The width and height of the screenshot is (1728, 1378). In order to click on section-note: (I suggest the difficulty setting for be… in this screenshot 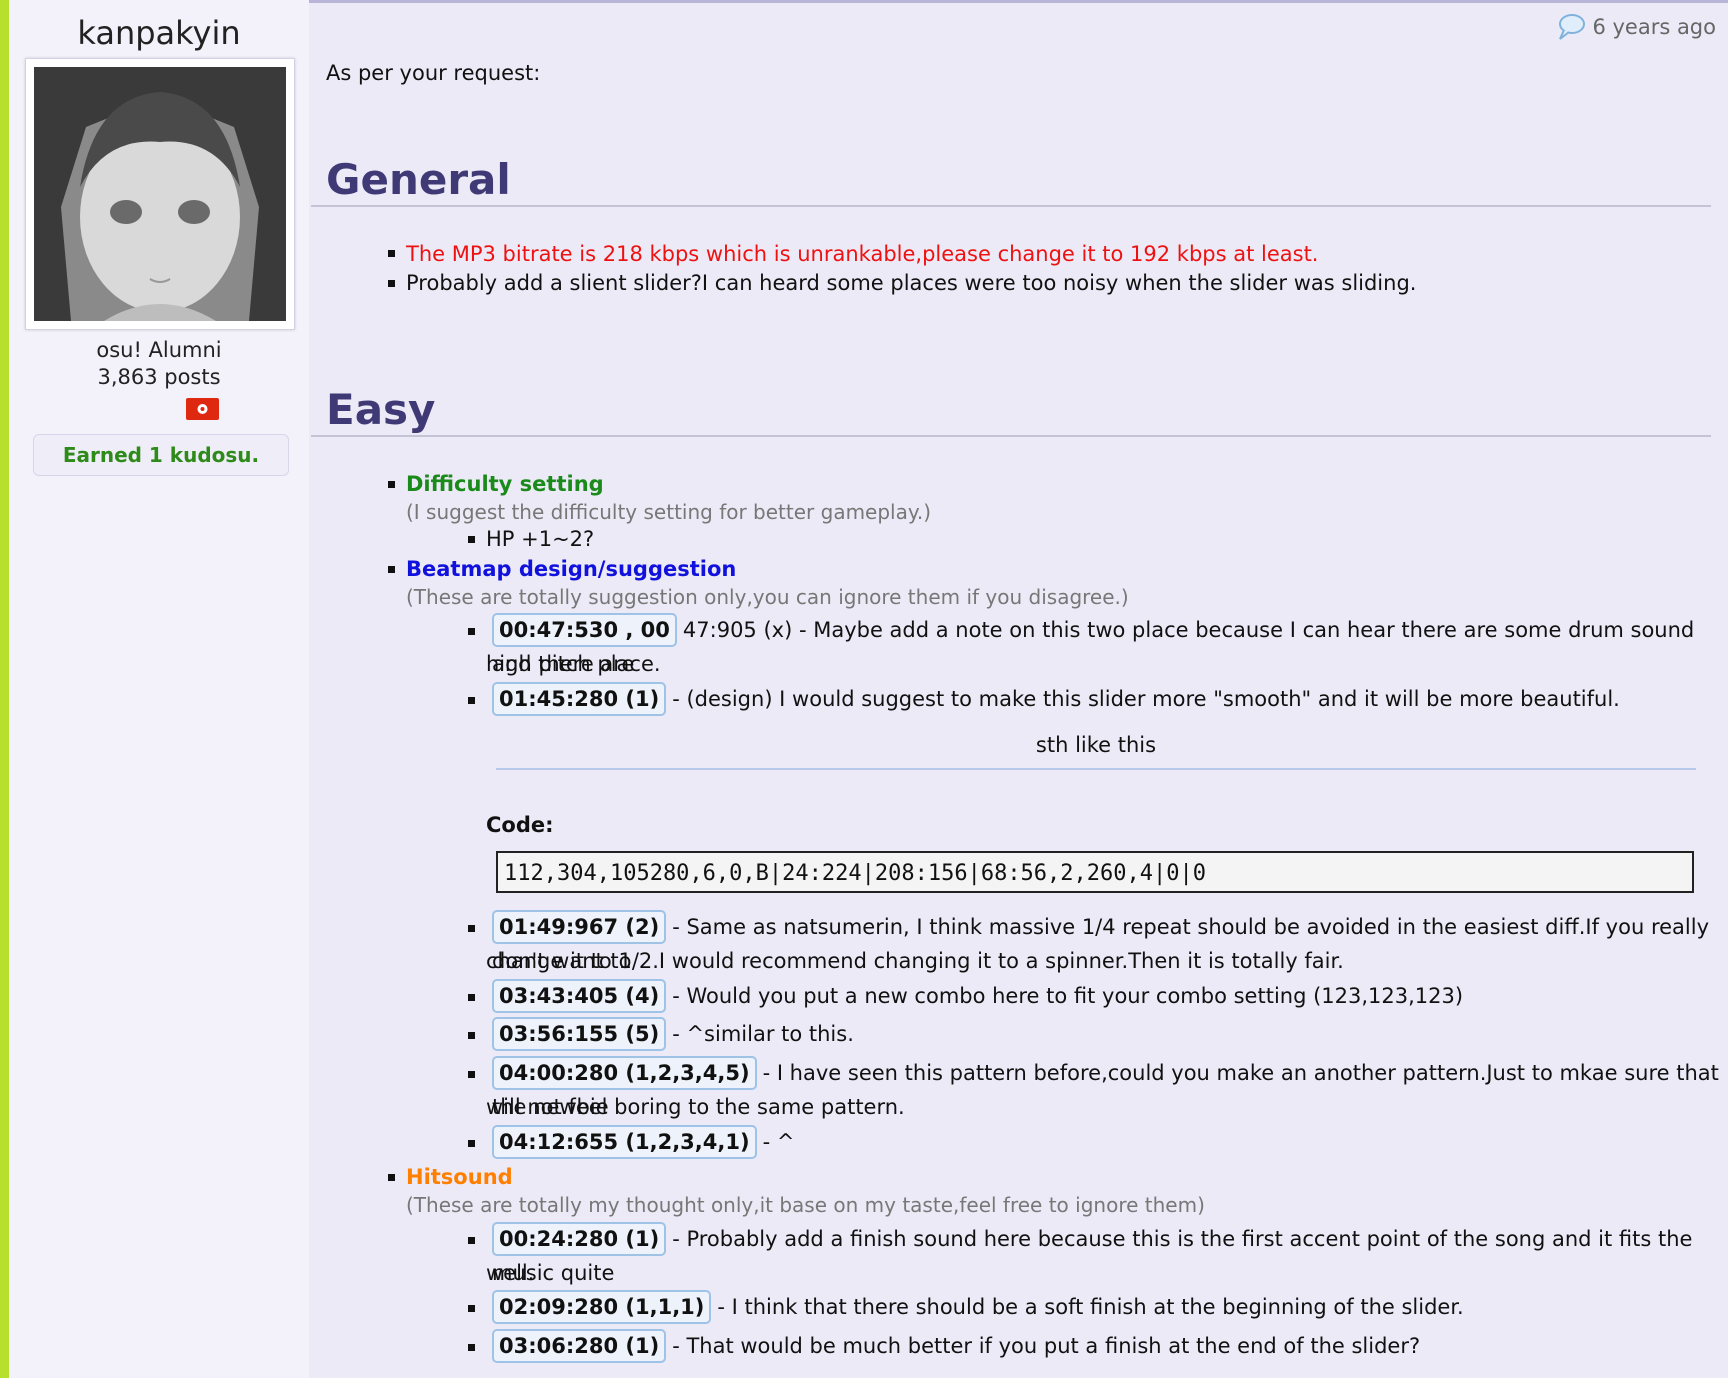, I will do `click(669, 512)`.